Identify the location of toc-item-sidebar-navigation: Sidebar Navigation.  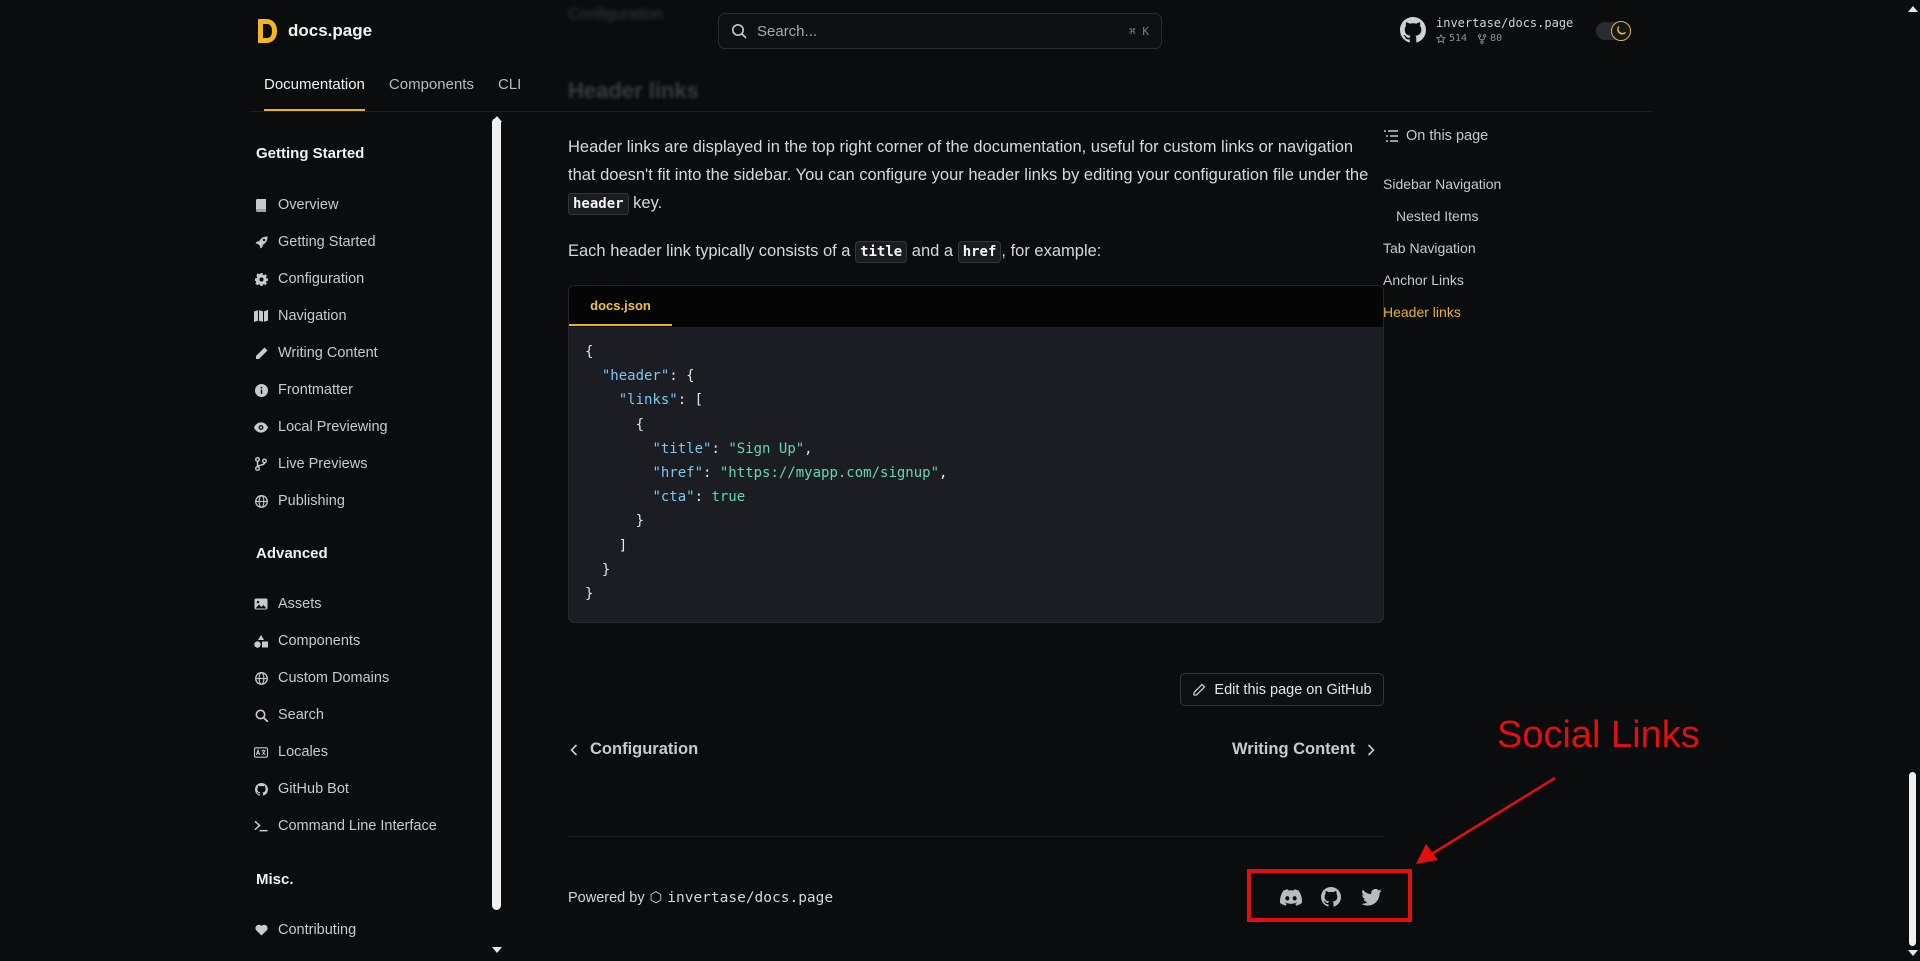
(1442, 184).